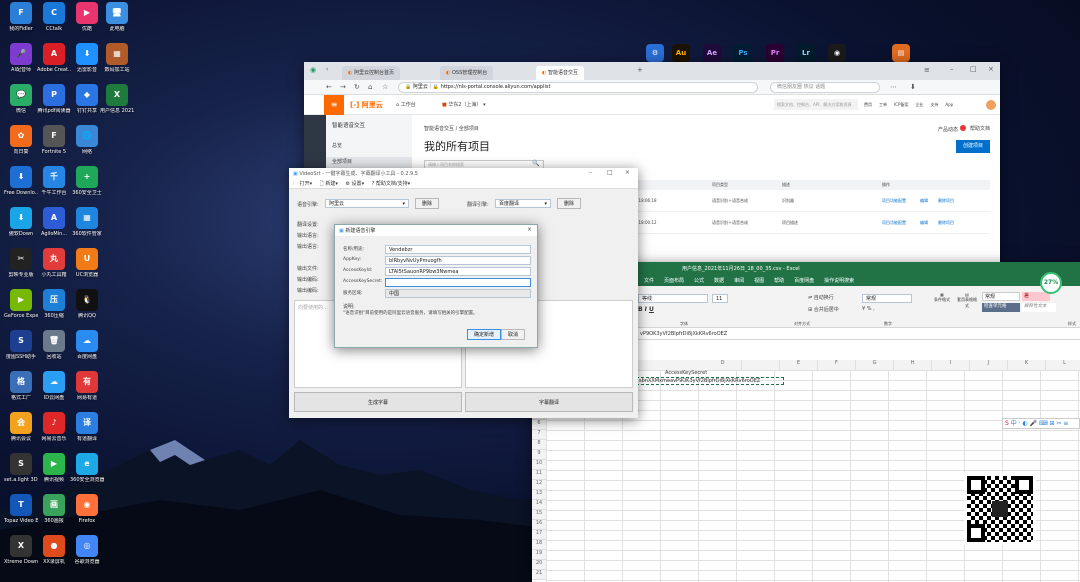  I want to click on aliyun-nav-item: 工单, so click(883, 104).